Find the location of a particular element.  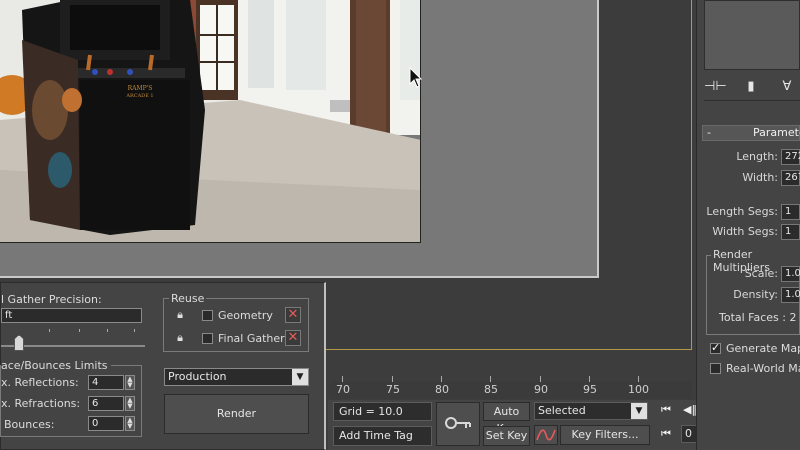

max-refractions-label: x. Refractions: is located at coordinates (41, 403).